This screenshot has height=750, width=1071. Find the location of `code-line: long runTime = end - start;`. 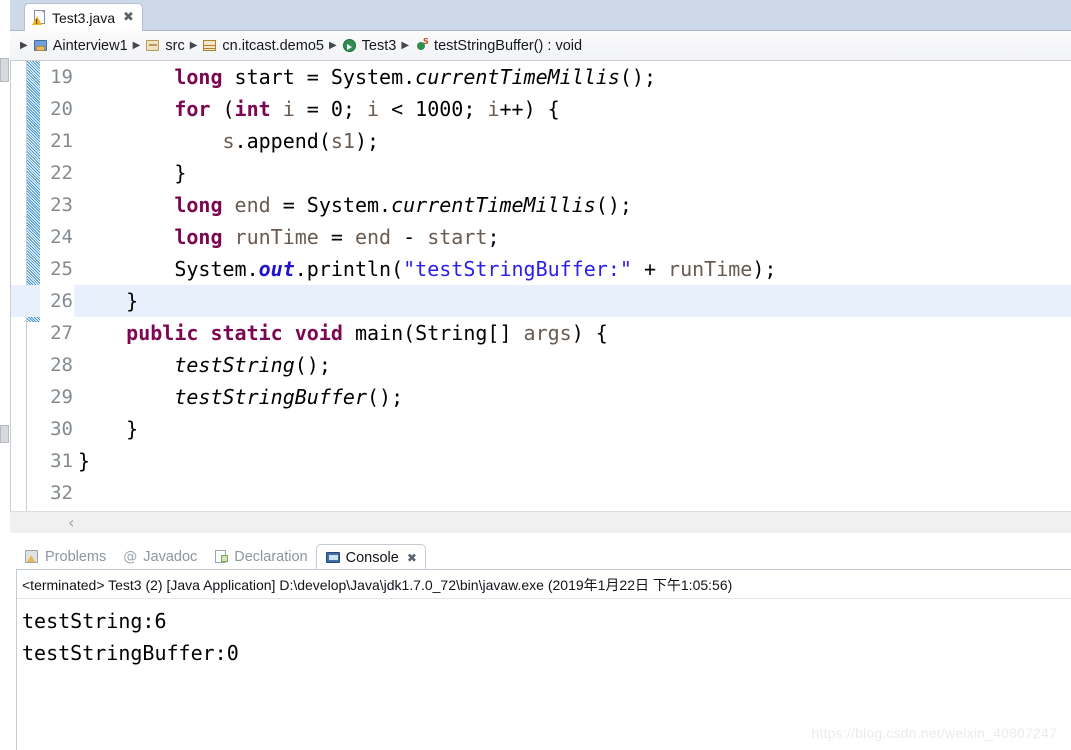

code-line: long runTime = end - start; is located at coordinates (572, 237).